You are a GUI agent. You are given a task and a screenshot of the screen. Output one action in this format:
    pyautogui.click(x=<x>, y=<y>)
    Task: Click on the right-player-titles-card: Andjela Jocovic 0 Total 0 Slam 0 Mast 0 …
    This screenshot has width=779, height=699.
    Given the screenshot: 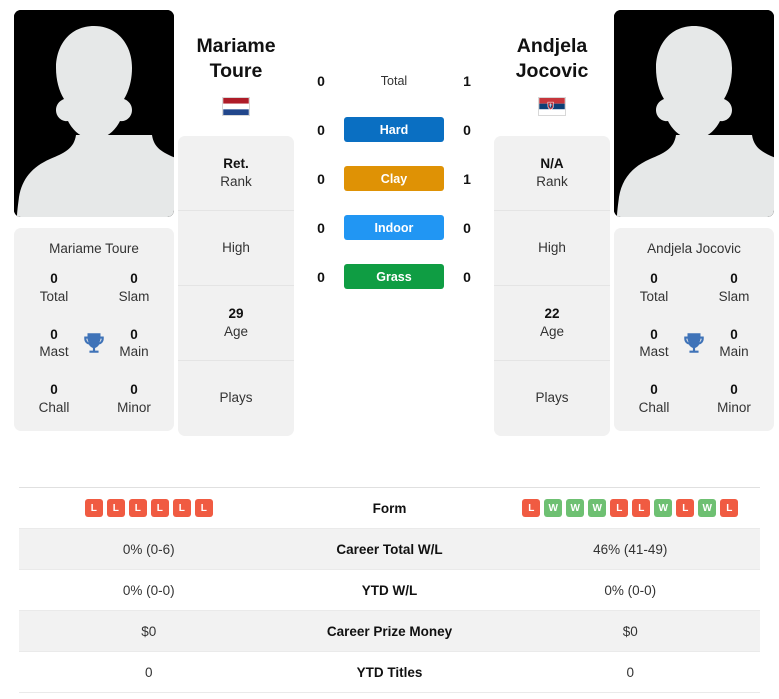 What is the action you would take?
    pyautogui.click(x=694, y=329)
    